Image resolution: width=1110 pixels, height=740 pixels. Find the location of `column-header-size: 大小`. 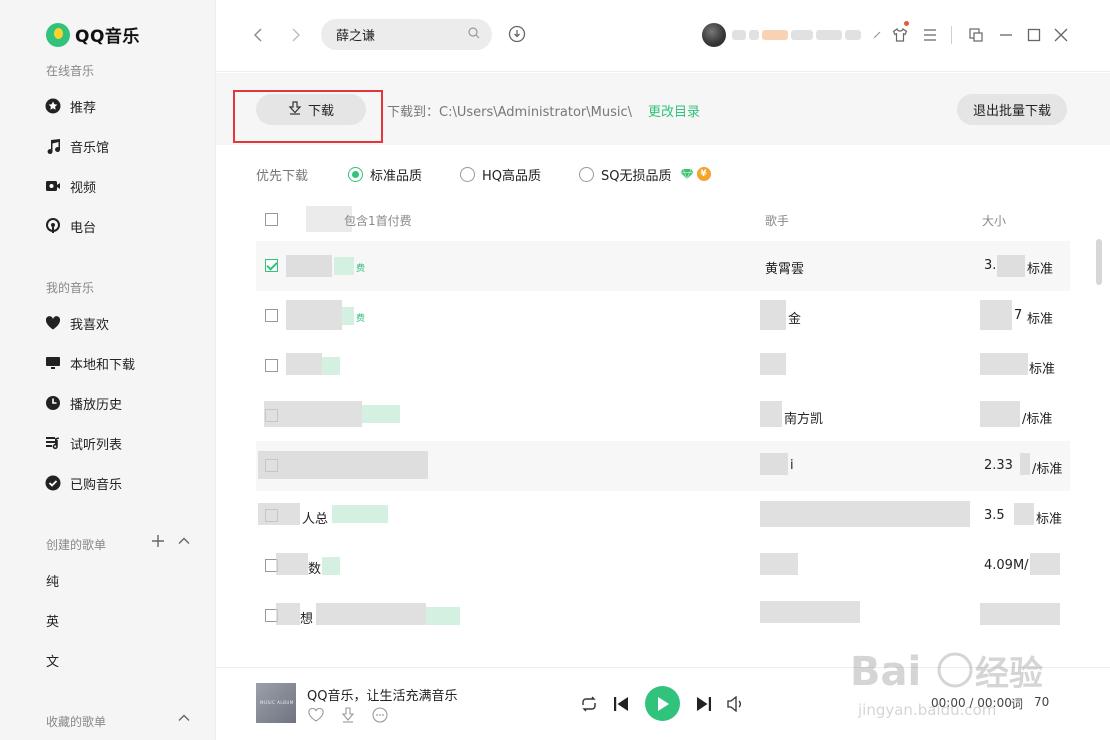

column-header-size: 大小 is located at coordinates (994, 220).